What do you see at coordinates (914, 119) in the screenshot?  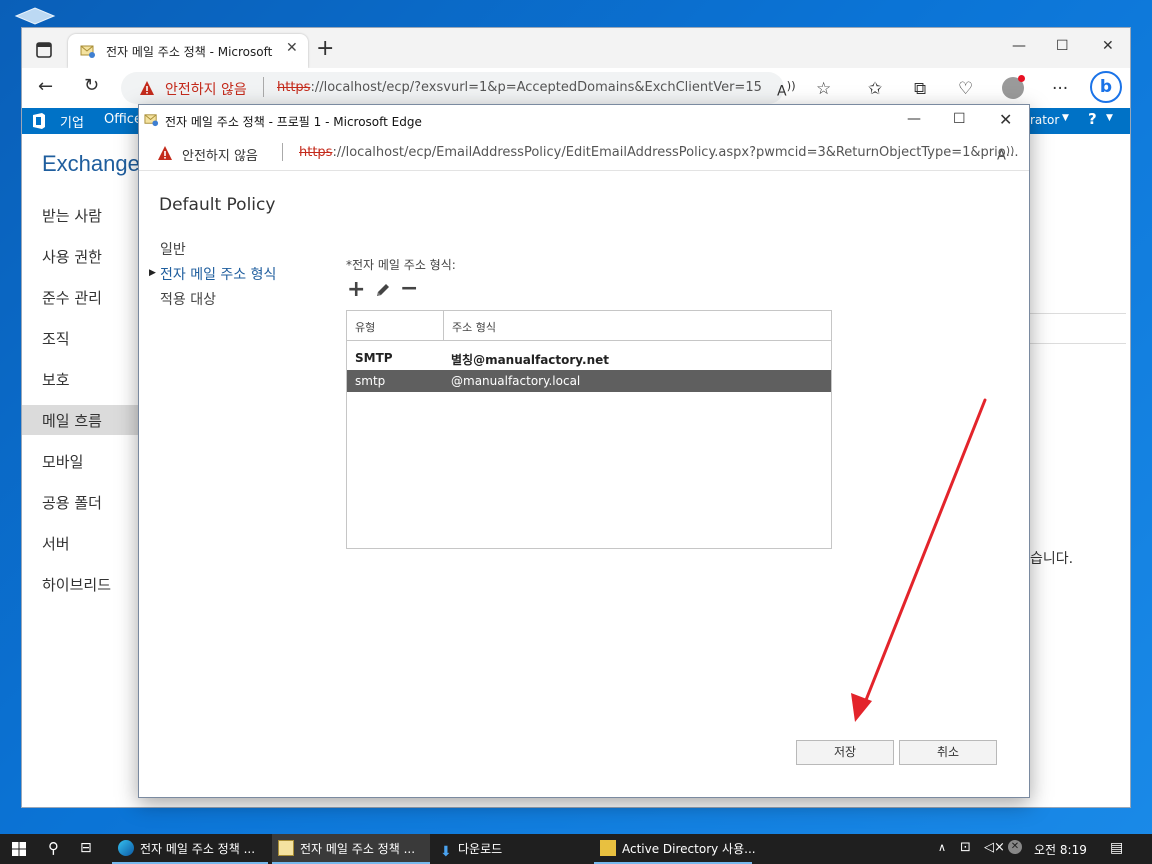 I see `popup-minimize-icon: —` at bounding box center [914, 119].